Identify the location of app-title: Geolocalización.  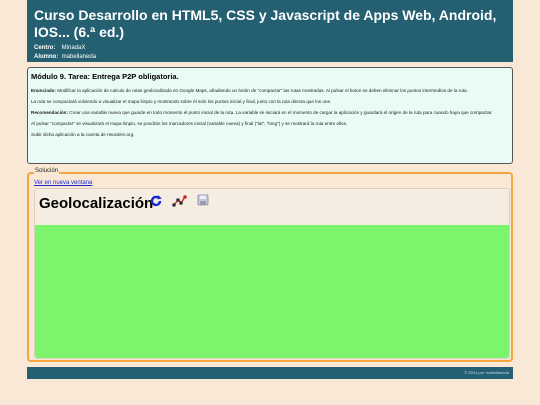
(96, 203).